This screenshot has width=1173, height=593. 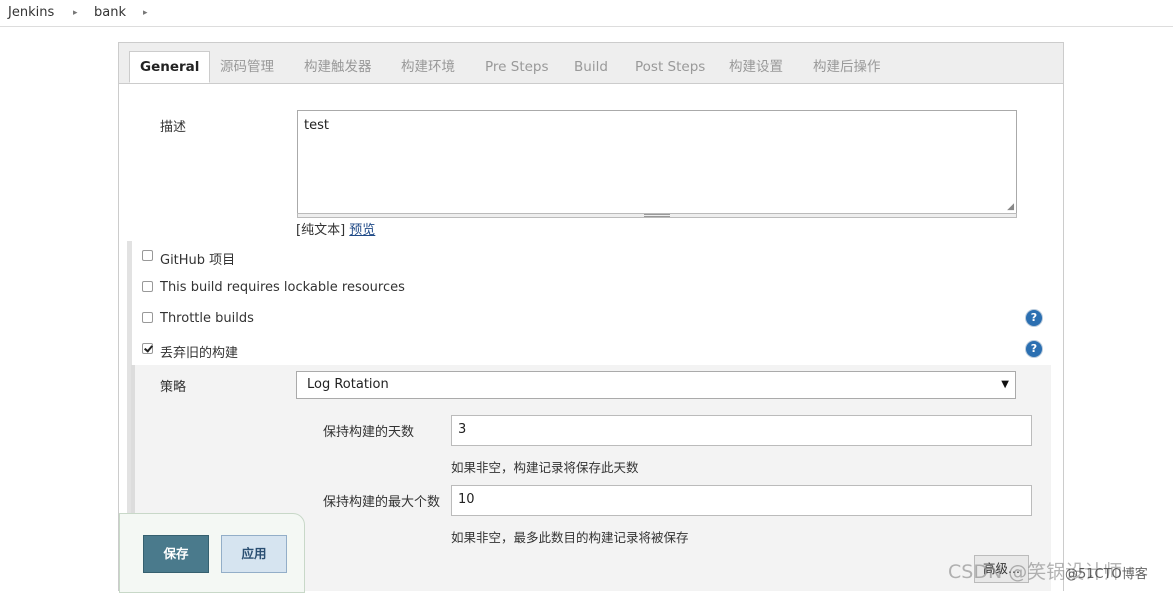 What do you see at coordinates (670, 67) in the screenshot?
I see `tab-post-steps: Post Steps` at bounding box center [670, 67].